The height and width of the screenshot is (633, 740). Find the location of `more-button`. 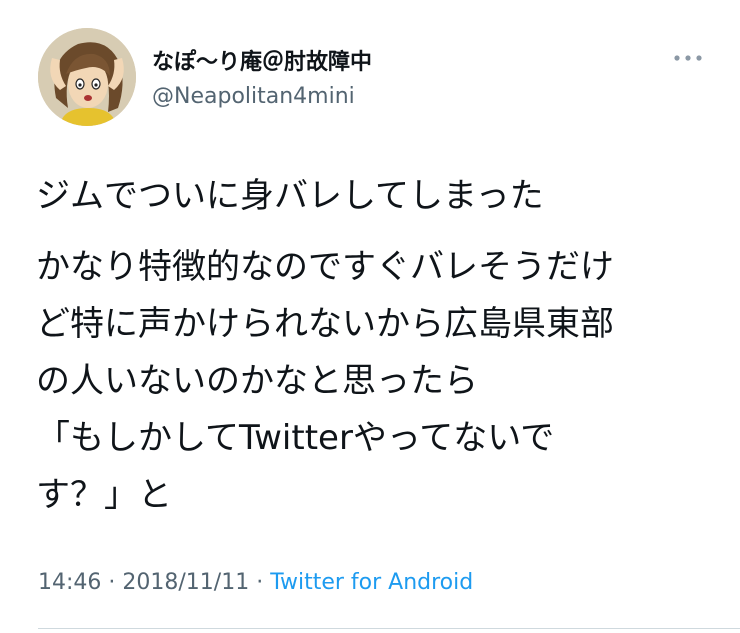

more-button is located at coordinates (688, 58).